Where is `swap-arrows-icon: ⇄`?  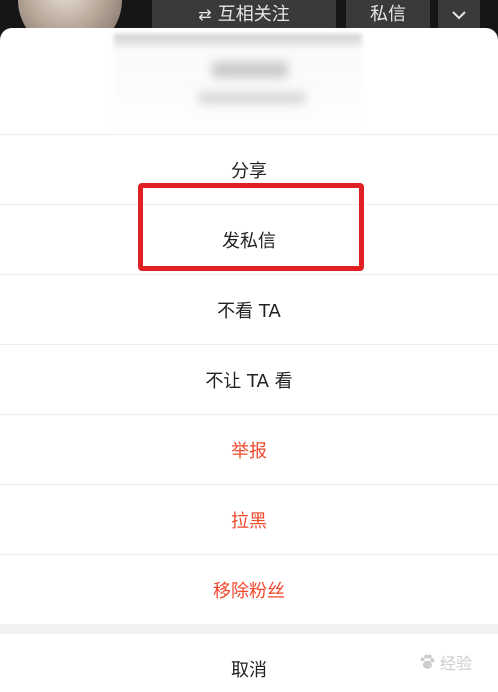 swap-arrows-icon: ⇄ is located at coordinates (205, 14).